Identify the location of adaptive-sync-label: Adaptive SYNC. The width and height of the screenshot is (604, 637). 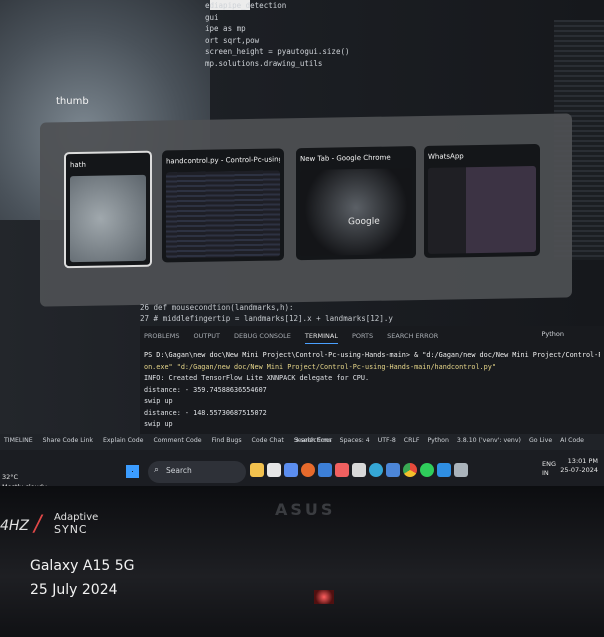
(76, 524).